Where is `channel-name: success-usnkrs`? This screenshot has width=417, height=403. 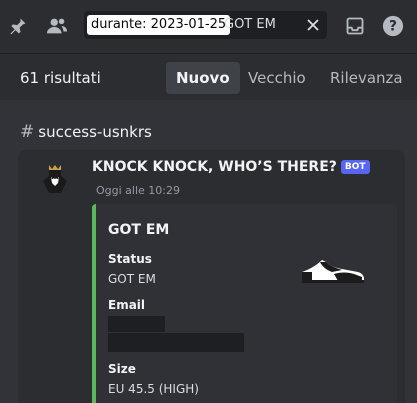
channel-name: success-usnkrs is located at coordinates (95, 132).